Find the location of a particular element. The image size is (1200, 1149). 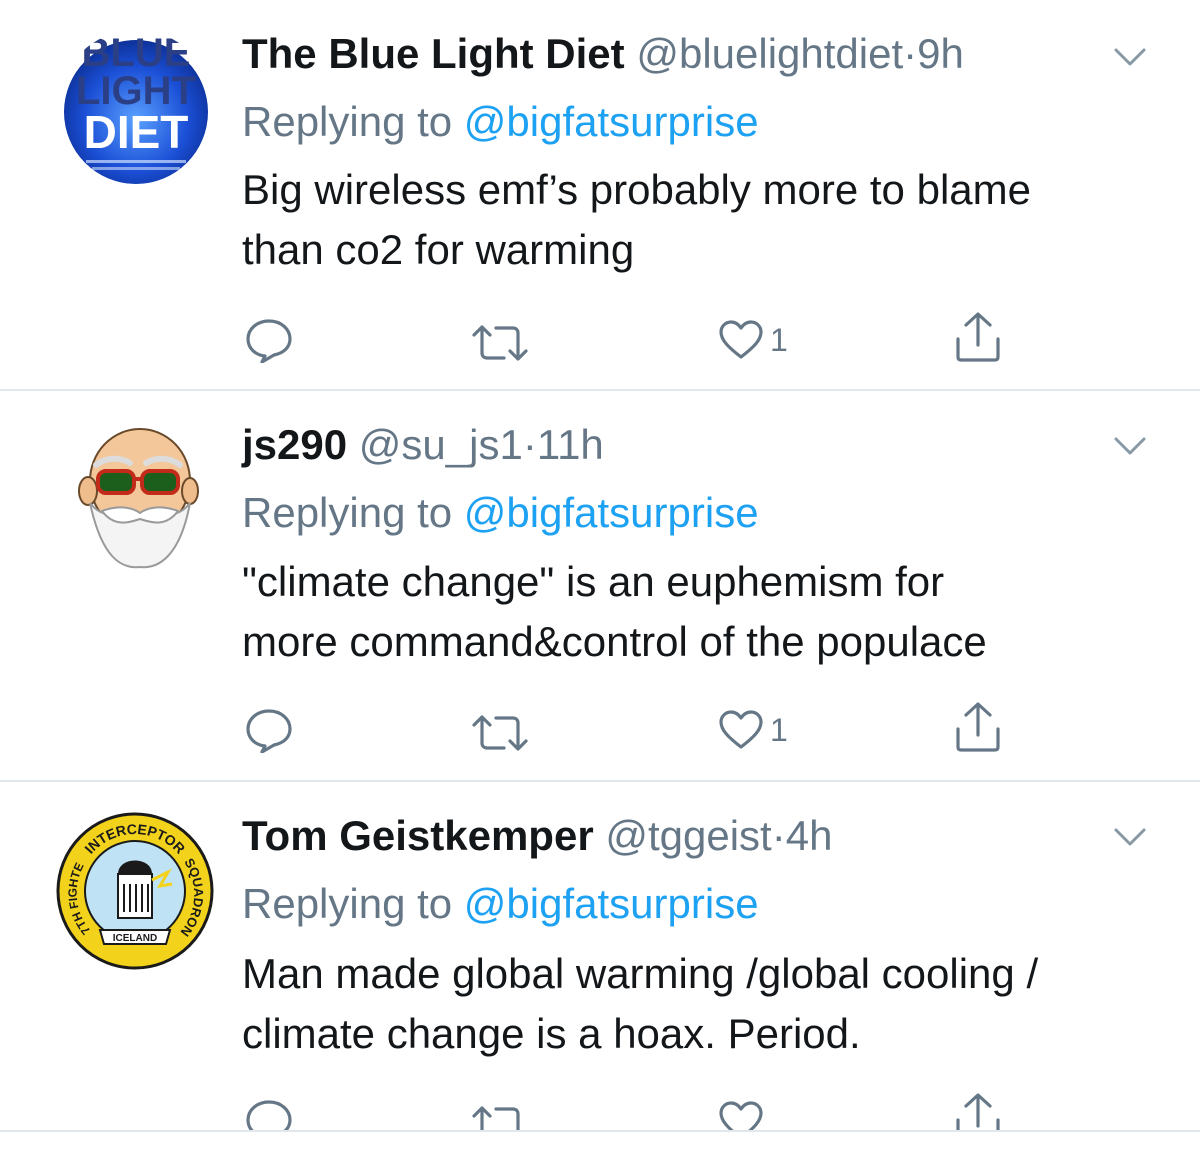

display-name: js290 is located at coordinates (294, 444).